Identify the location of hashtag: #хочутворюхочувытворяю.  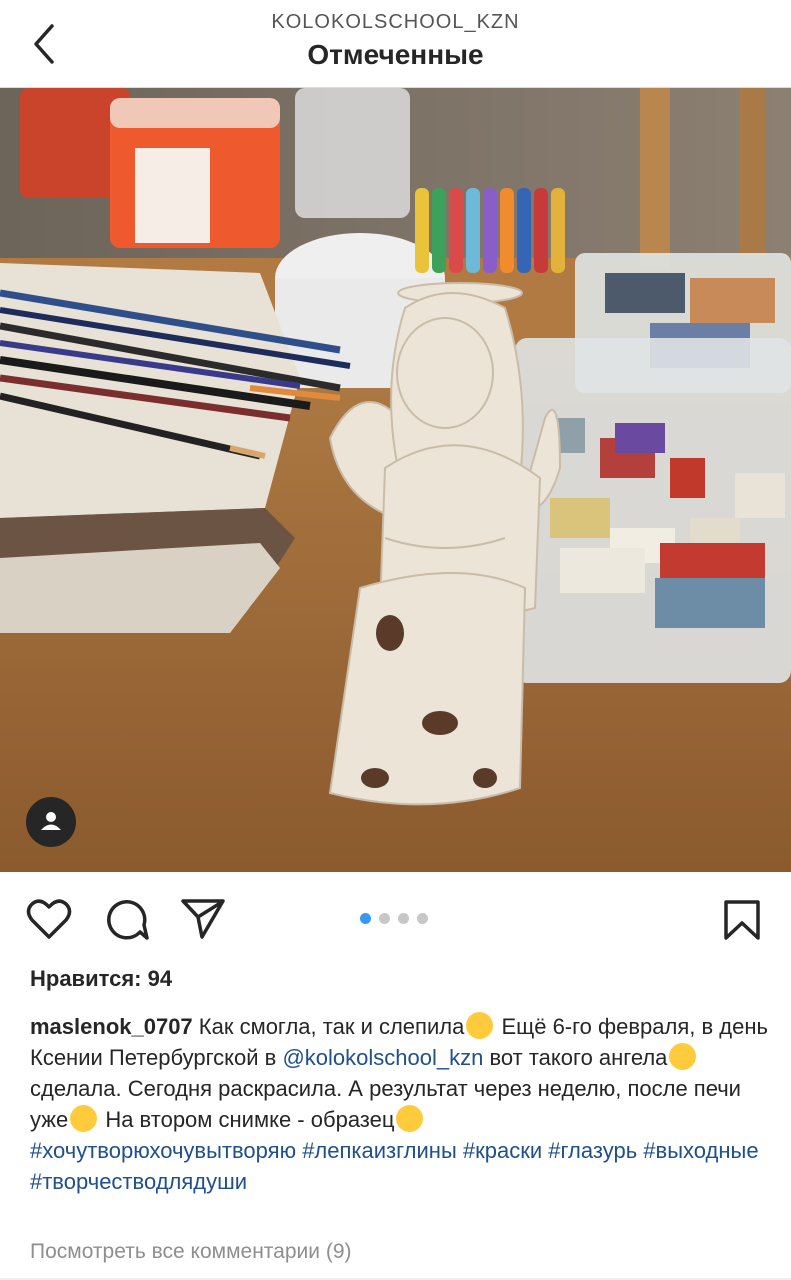
(163, 1150).